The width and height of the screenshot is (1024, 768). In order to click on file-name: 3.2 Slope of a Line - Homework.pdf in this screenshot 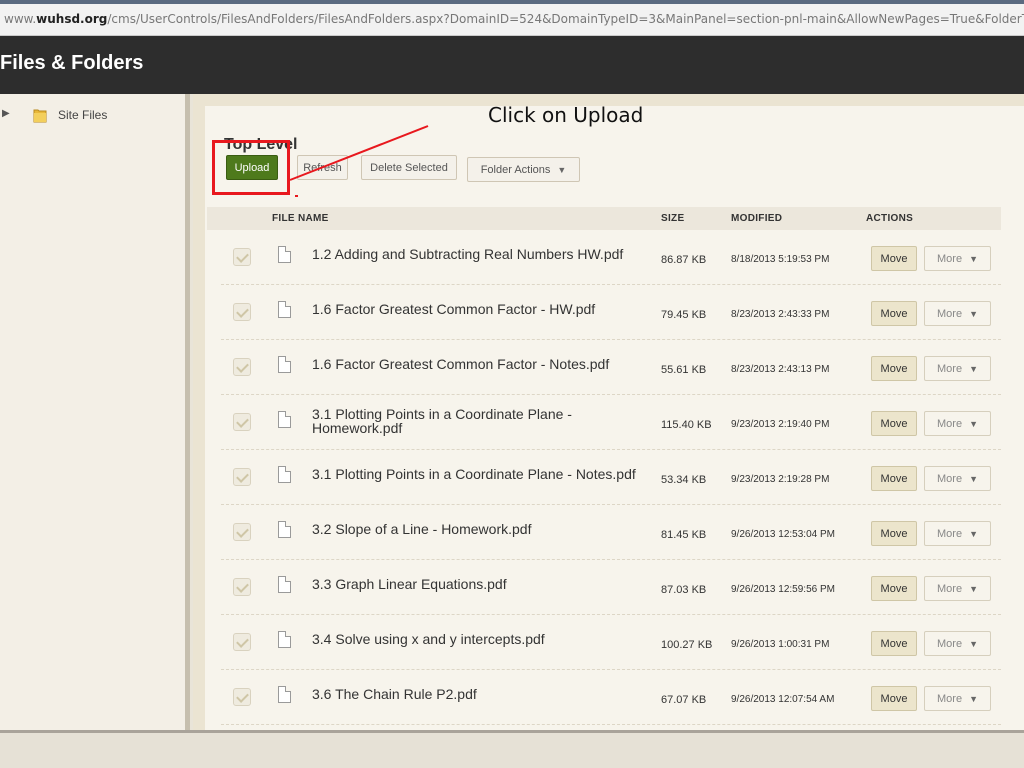, I will do `click(482, 529)`.